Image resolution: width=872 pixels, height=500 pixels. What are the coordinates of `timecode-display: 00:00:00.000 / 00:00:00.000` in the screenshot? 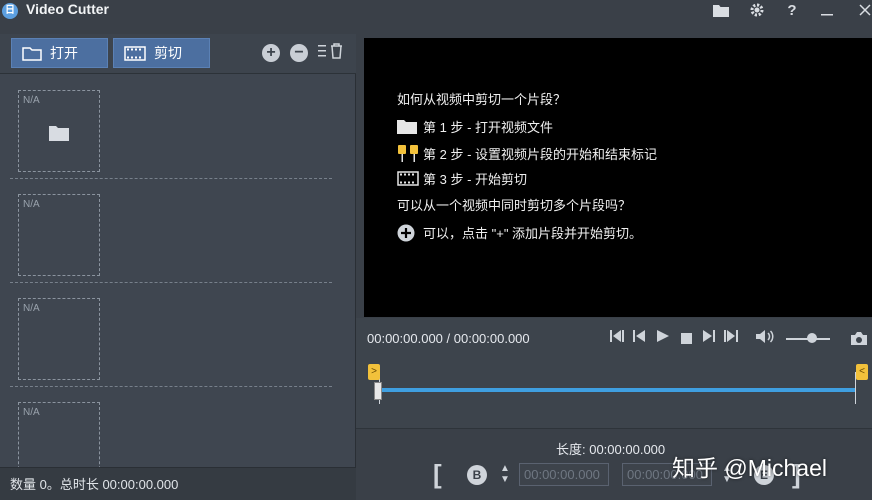 It's located at (448, 338).